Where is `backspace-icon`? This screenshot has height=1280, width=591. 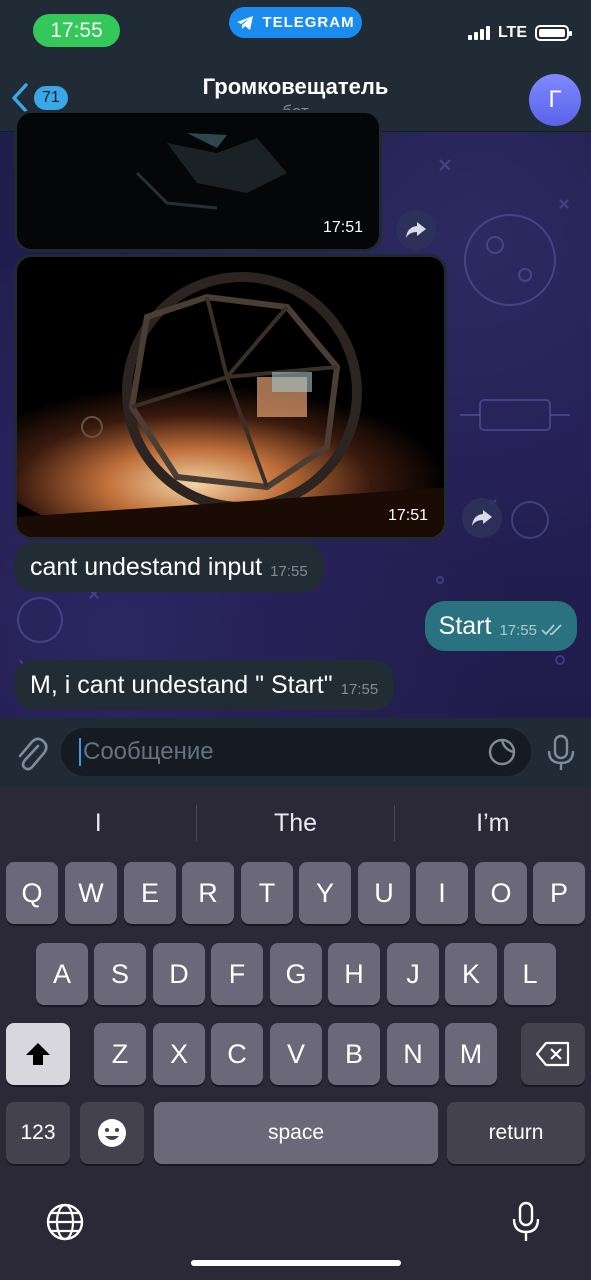
backspace-icon is located at coordinates (553, 1054).